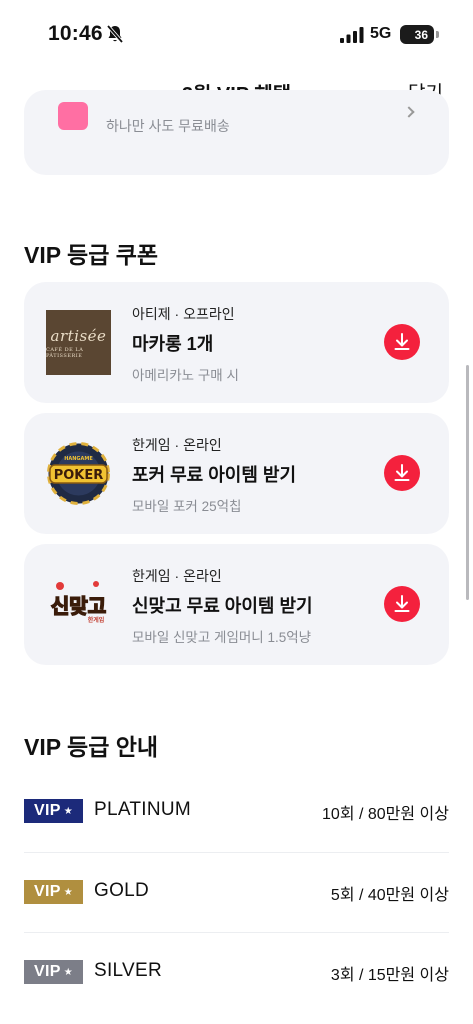  What do you see at coordinates (236, 973) in the screenshot?
I see `grade-row-silver: VIP ★ SILVER 3회 / 15만원 이상` at bounding box center [236, 973].